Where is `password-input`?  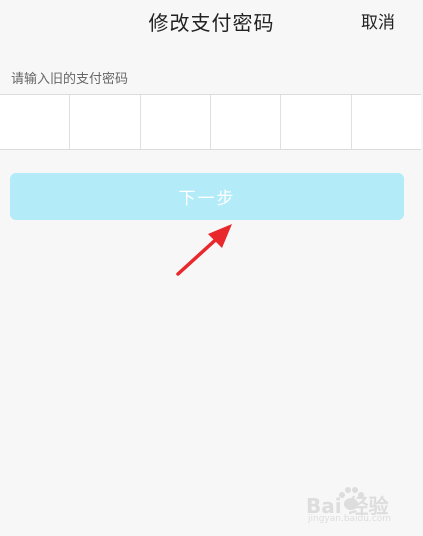 password-input is located at coordinates (210, 122).